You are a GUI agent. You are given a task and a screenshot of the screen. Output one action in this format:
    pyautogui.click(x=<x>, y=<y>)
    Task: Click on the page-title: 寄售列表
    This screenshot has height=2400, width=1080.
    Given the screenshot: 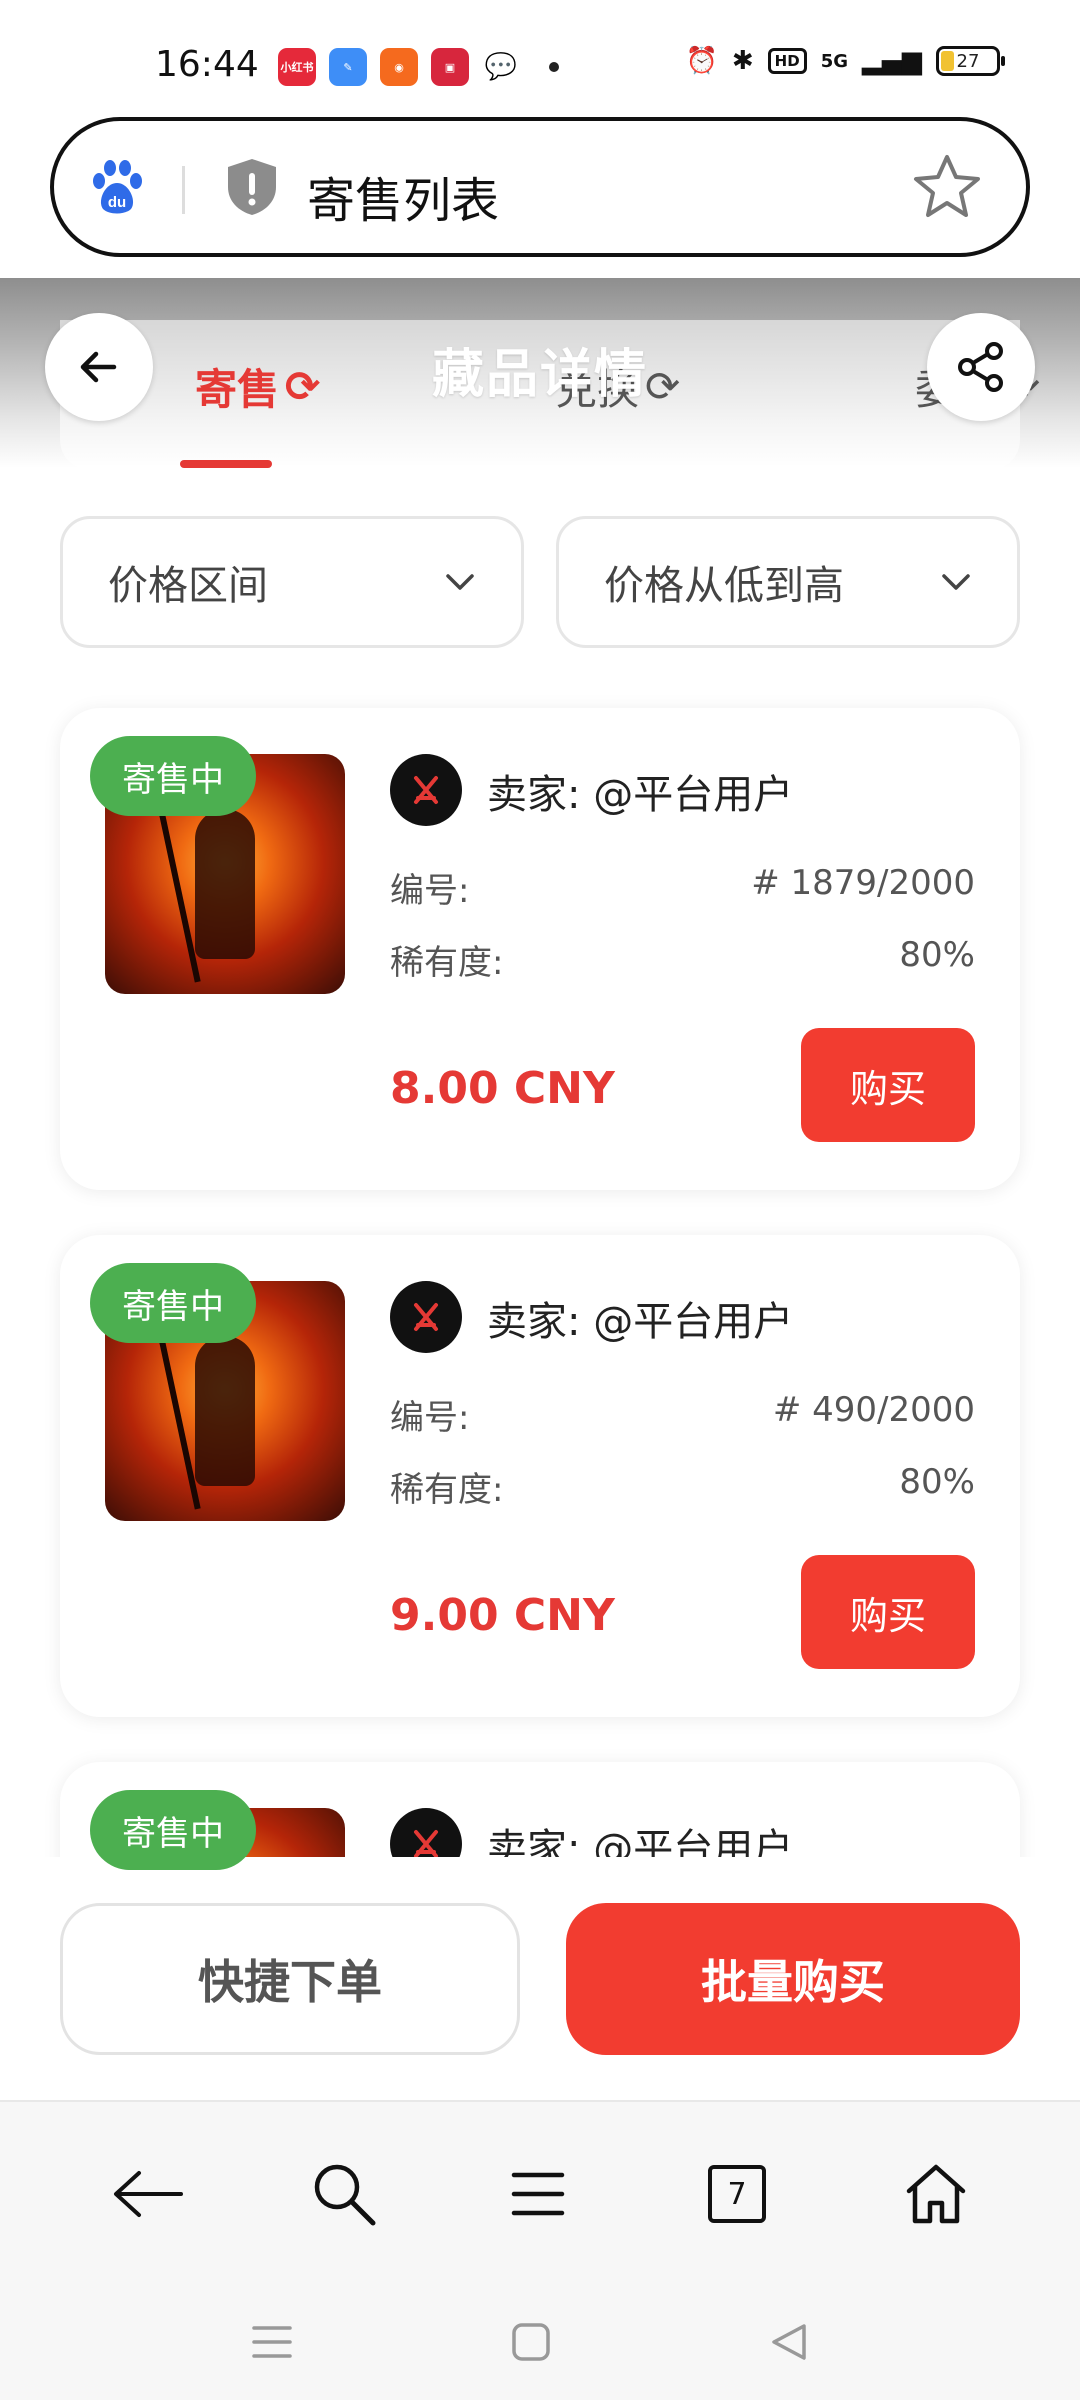 What is the action you would take?
    pyautogui.click(x=403, y=196)
    